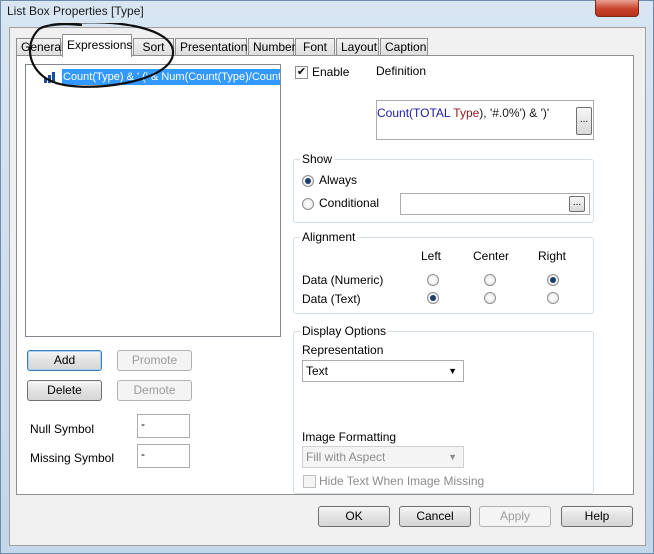 The width and height of the screenshot is (654, 554). What do you see at coordinates (553, 280) in the screenshot?
I see `numeric-right-radio` at bounding box center [553, 280].